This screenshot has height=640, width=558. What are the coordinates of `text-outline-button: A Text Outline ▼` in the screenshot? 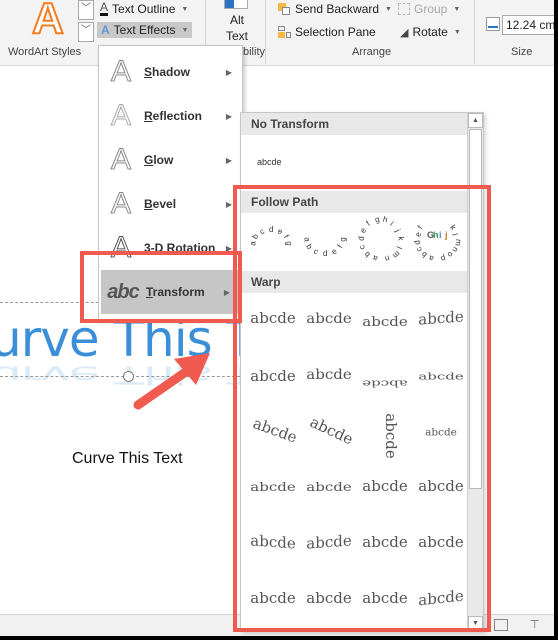 It's located at (144, 8).